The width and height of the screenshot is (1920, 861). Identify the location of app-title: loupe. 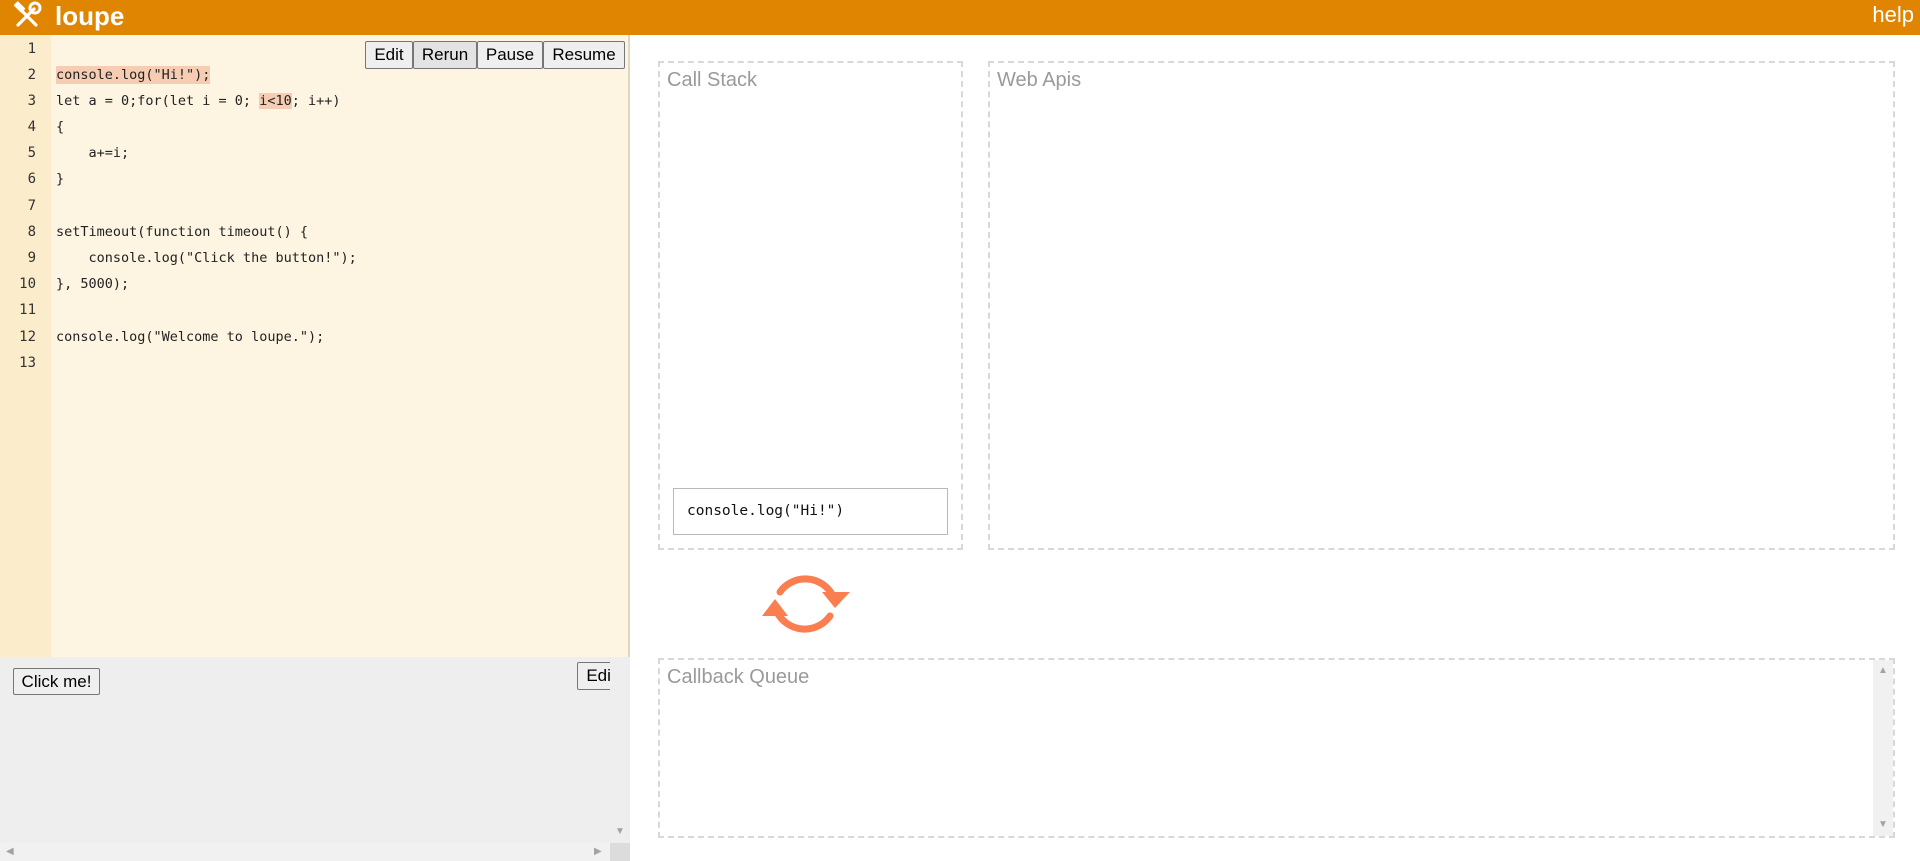
(89, 16).